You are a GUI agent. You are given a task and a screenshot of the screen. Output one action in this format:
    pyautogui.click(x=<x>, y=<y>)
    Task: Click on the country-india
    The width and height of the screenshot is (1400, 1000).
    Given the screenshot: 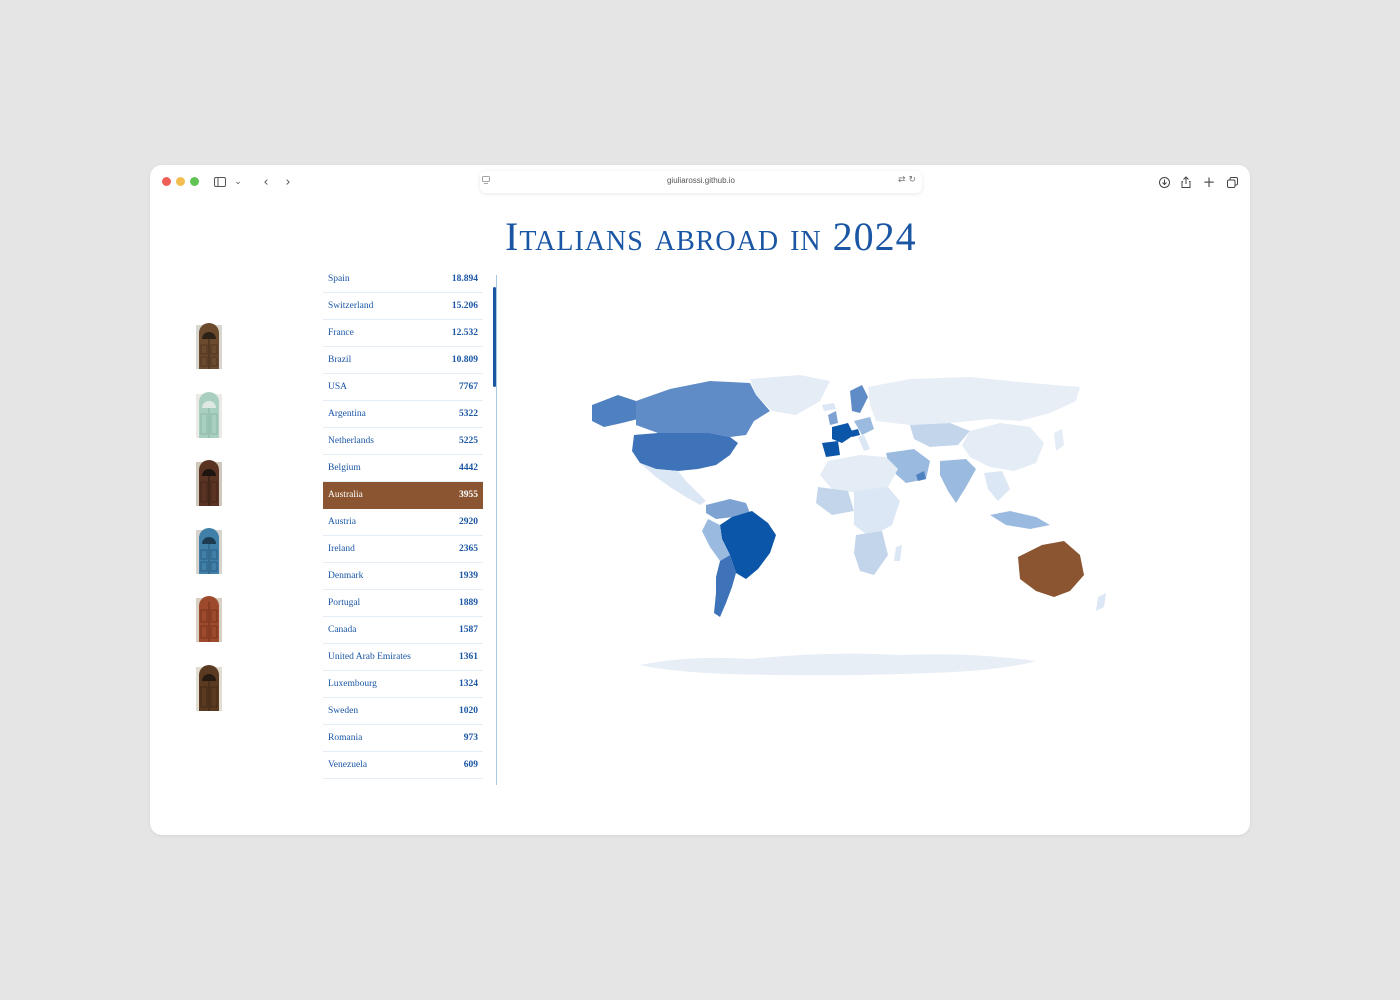 What is the action you would take?
    pyautogui.click(x=958, y=481)
    